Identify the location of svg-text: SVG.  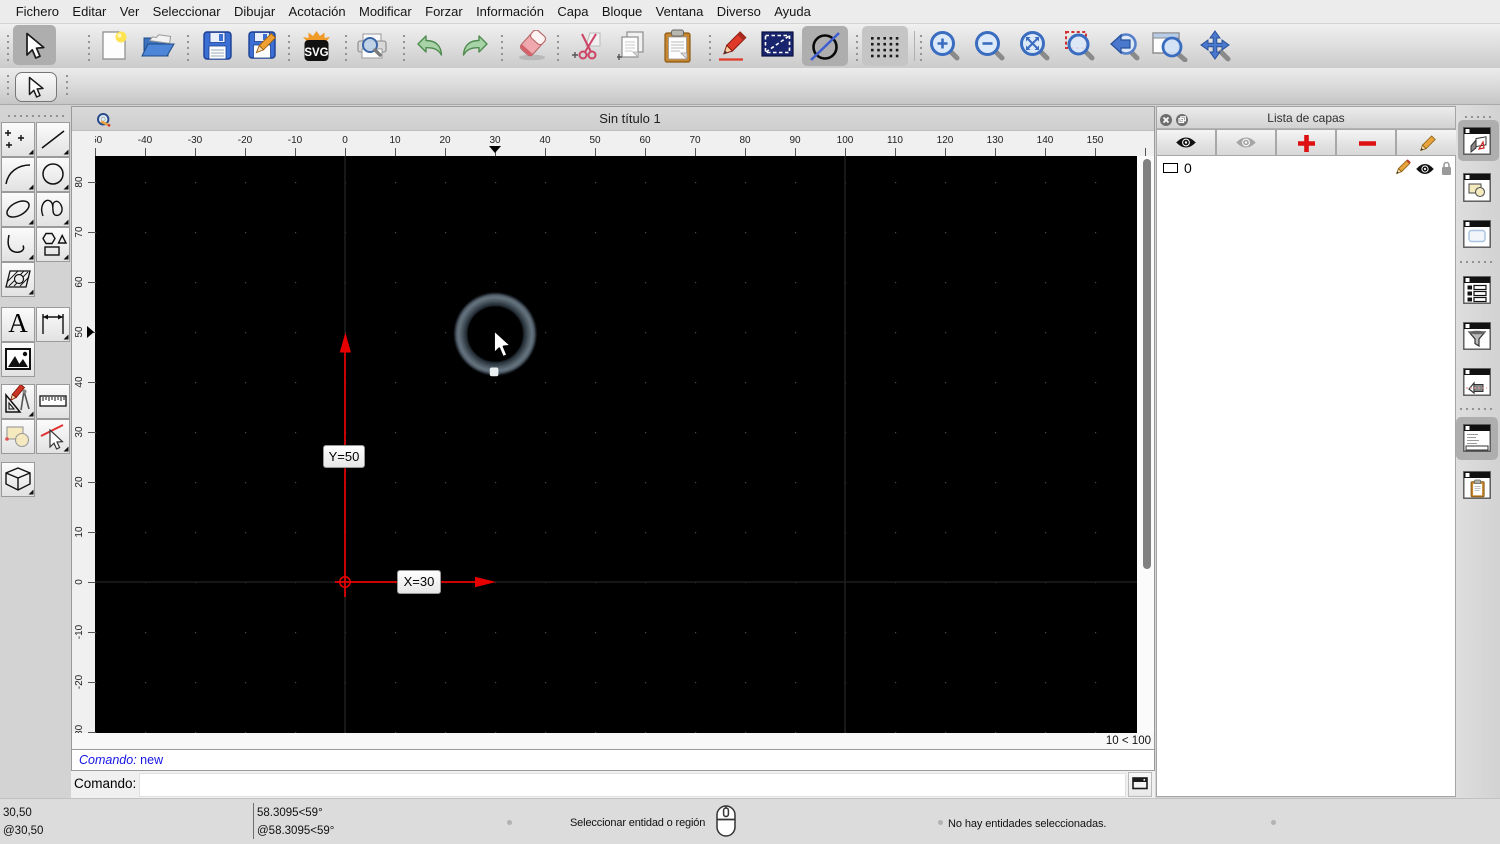
(316, 53).